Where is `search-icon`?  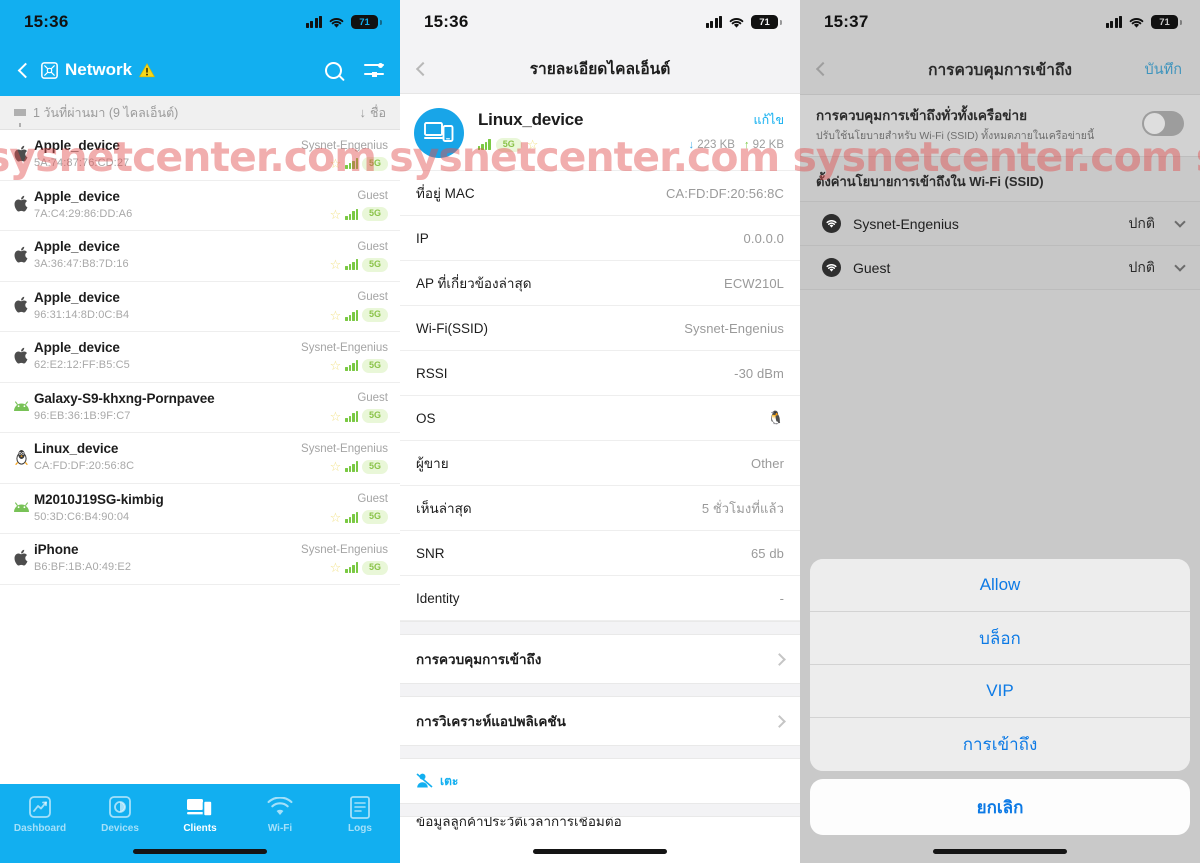
search-icon is located at coordinates (333, 70).